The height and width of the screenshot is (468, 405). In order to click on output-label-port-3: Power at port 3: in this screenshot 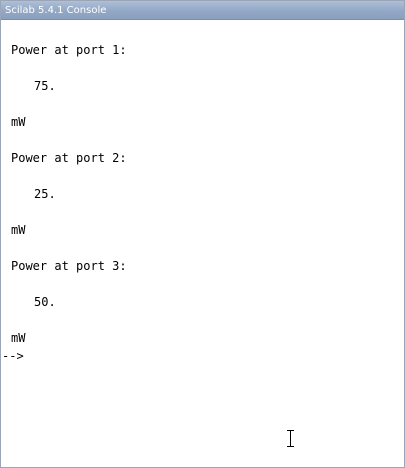, I will do `click(69, 266)`.